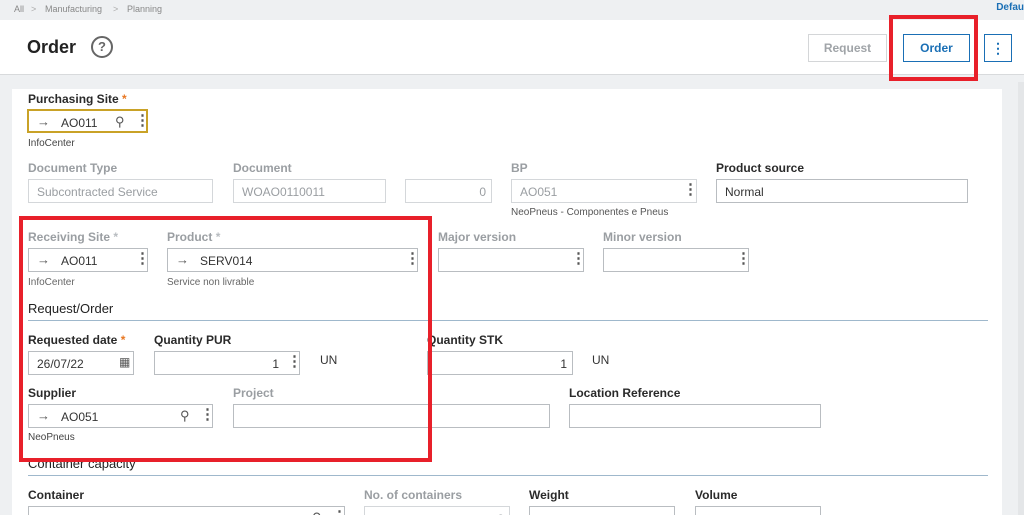 The image size is (1024, 515). I want to click on purchasing-site-description: InfoCenter, so click(51, 143).